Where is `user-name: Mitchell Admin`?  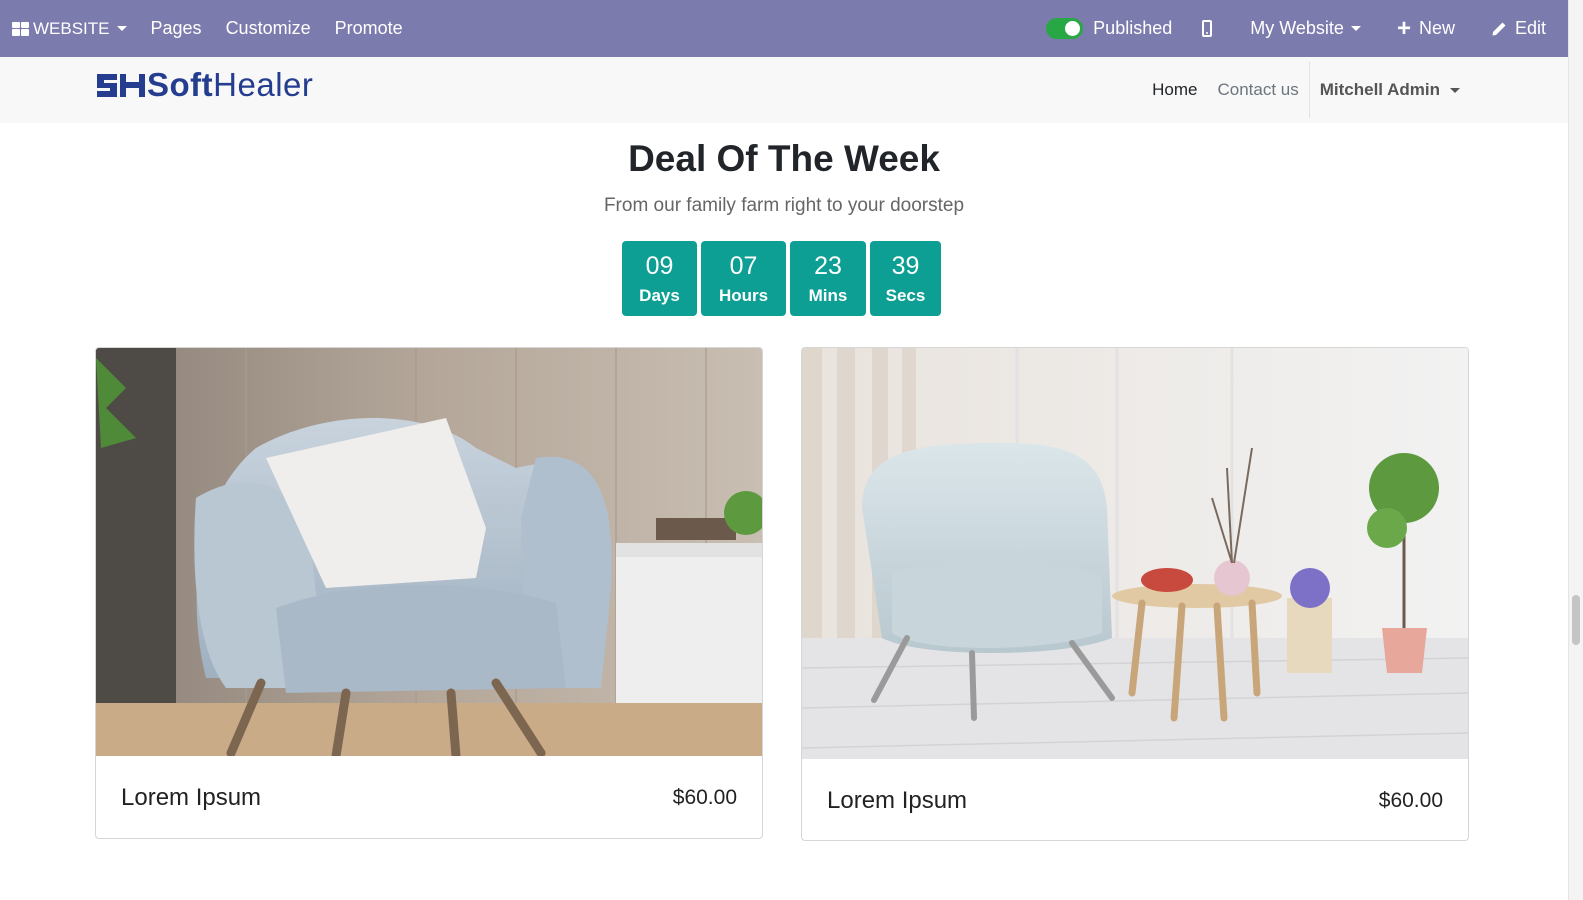 user-name: Mitchell Admin is located at coordinates (1379, 89).